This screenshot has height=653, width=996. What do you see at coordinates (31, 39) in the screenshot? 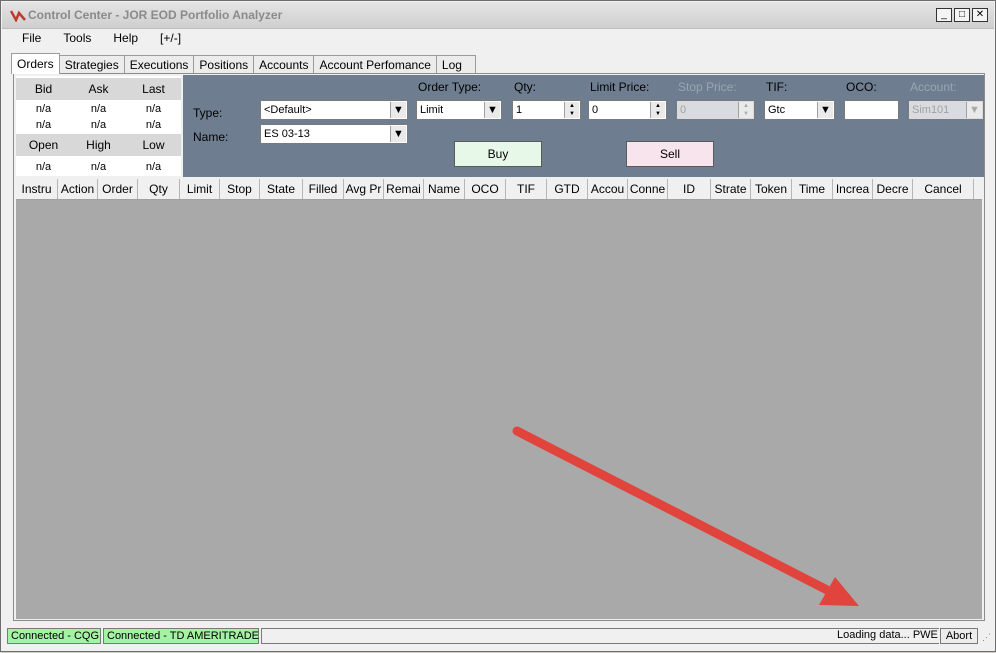
I see `menu-file: File` at bounding box center [31, 39].